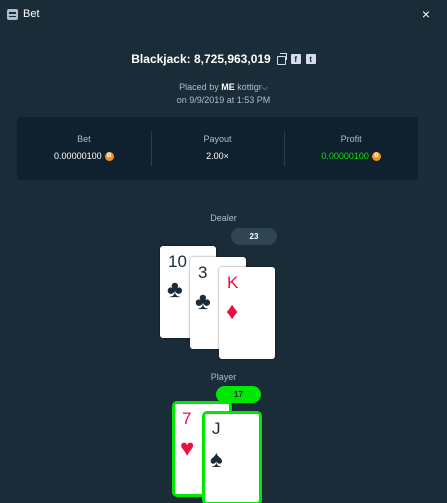 The image size is (447, 503). Describe the element at coordinates (216, 459) in the screenshot. I see `spade-icon: ♠` at that location.